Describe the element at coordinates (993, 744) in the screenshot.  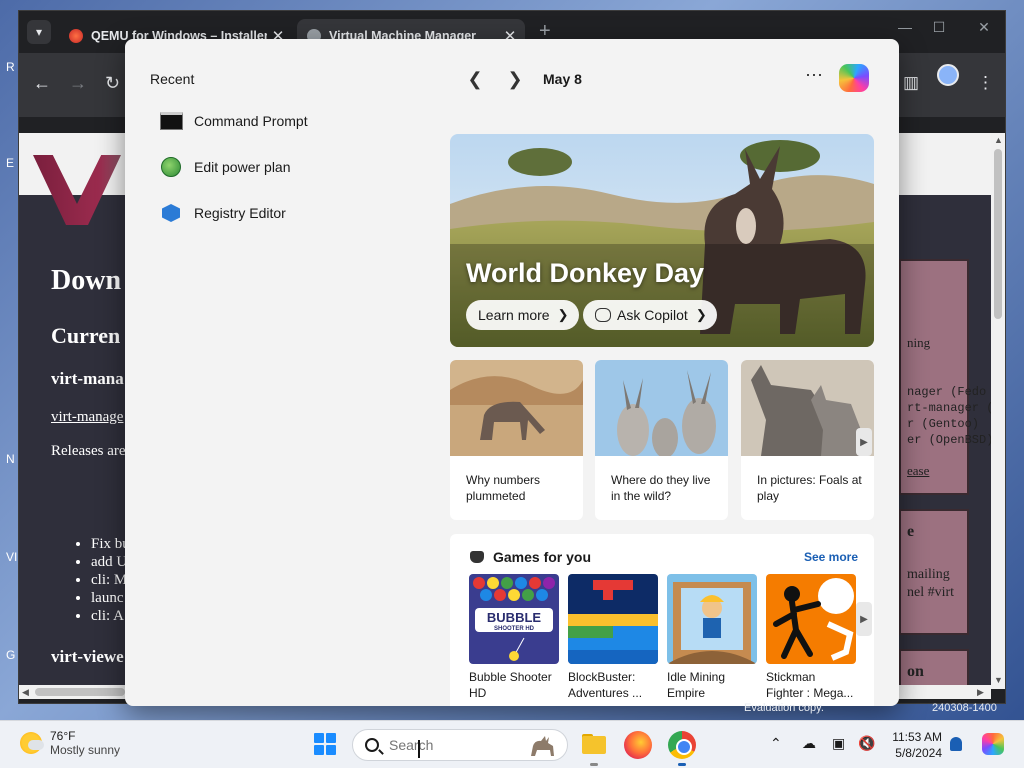
I see `copilot-taskbar-icon` at that location.